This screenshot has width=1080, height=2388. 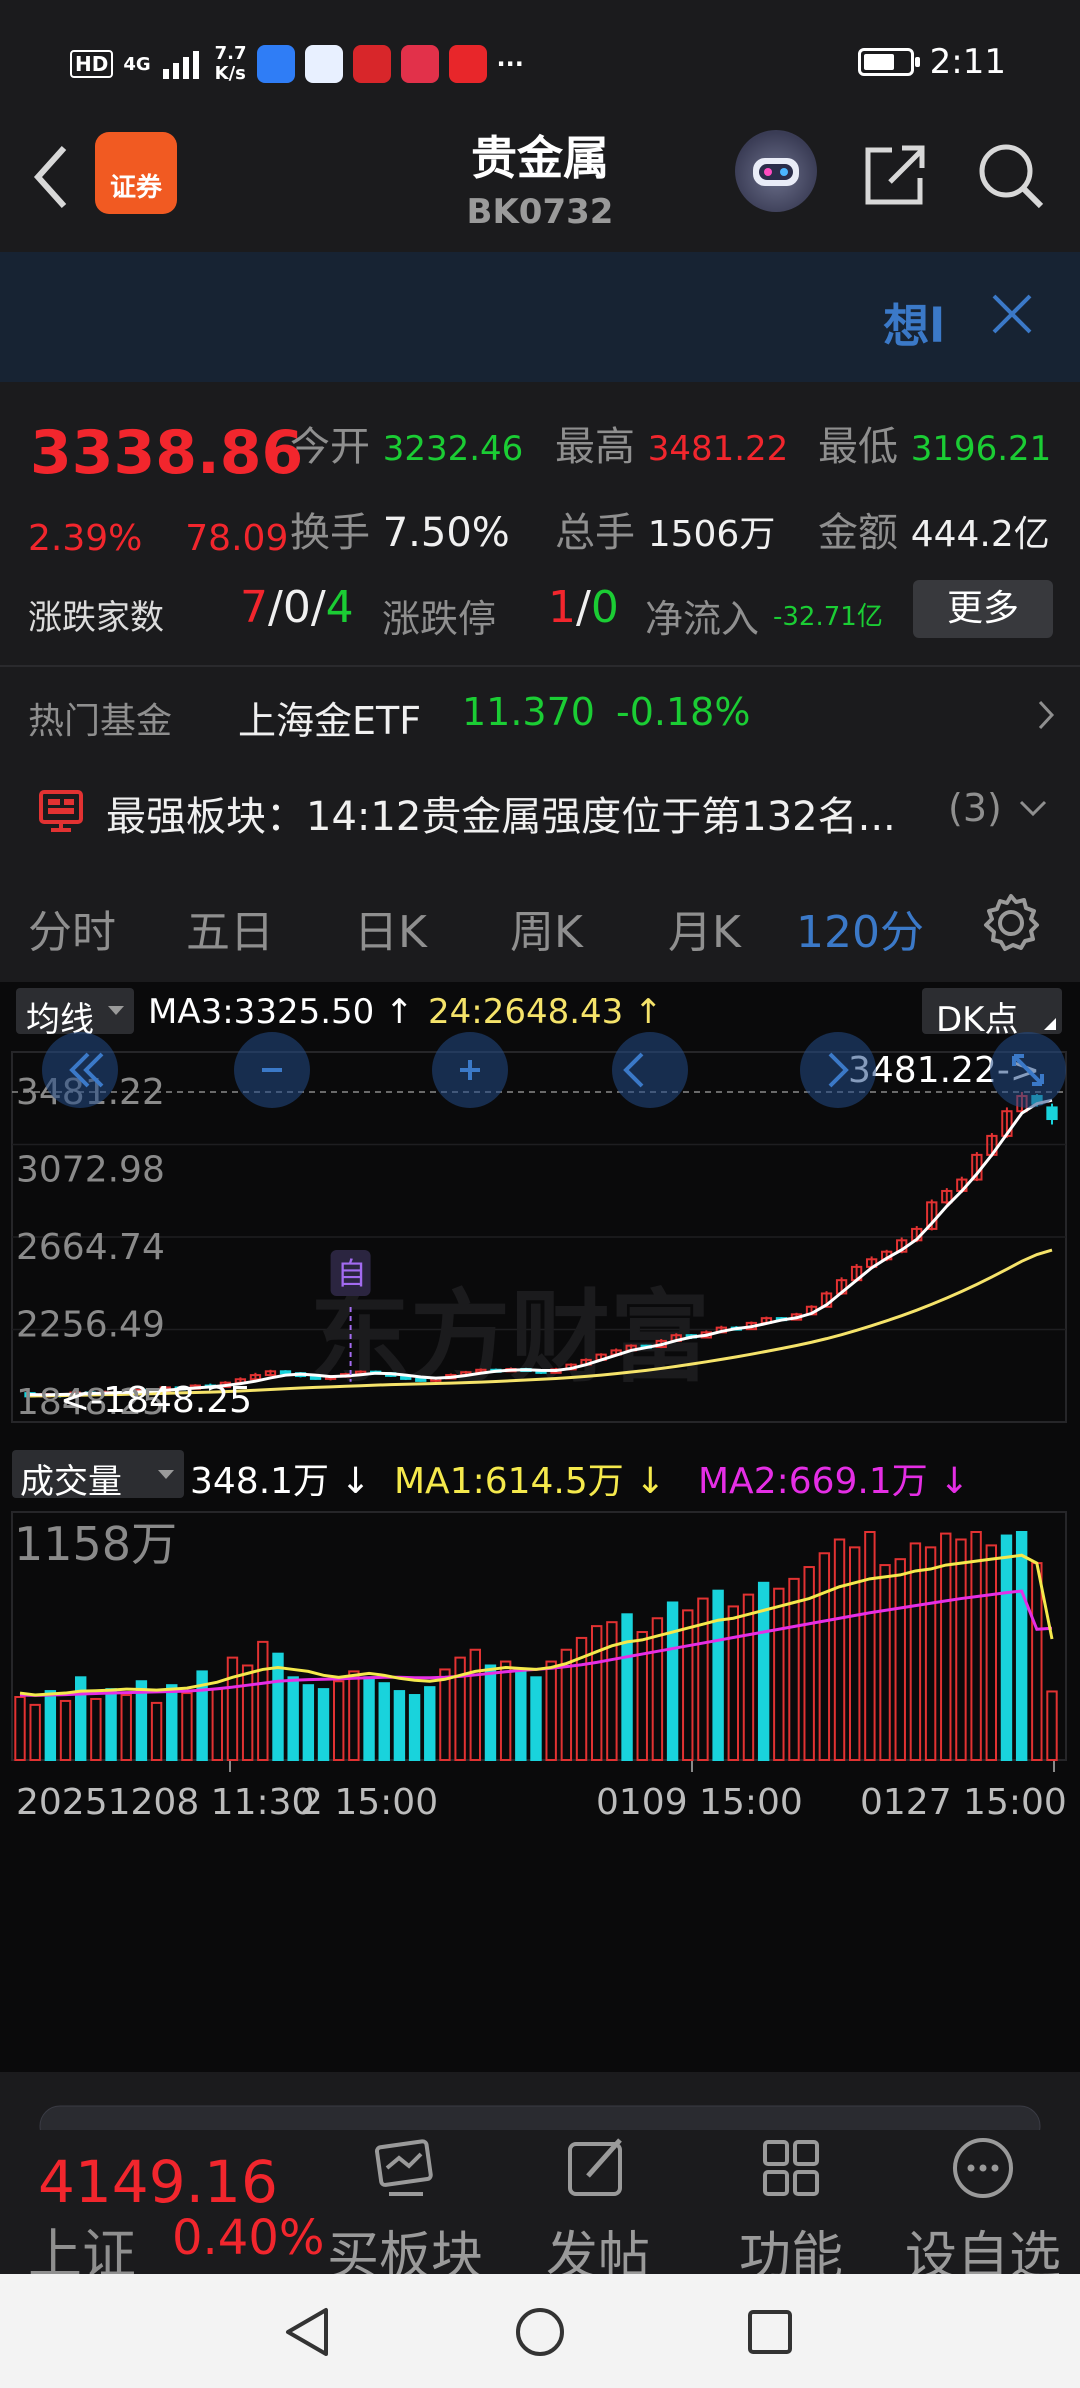 I want to click on hot-fund-row: 热门基金 上海金ETF 11.370 -0.18%, so click(x=540, y=714).